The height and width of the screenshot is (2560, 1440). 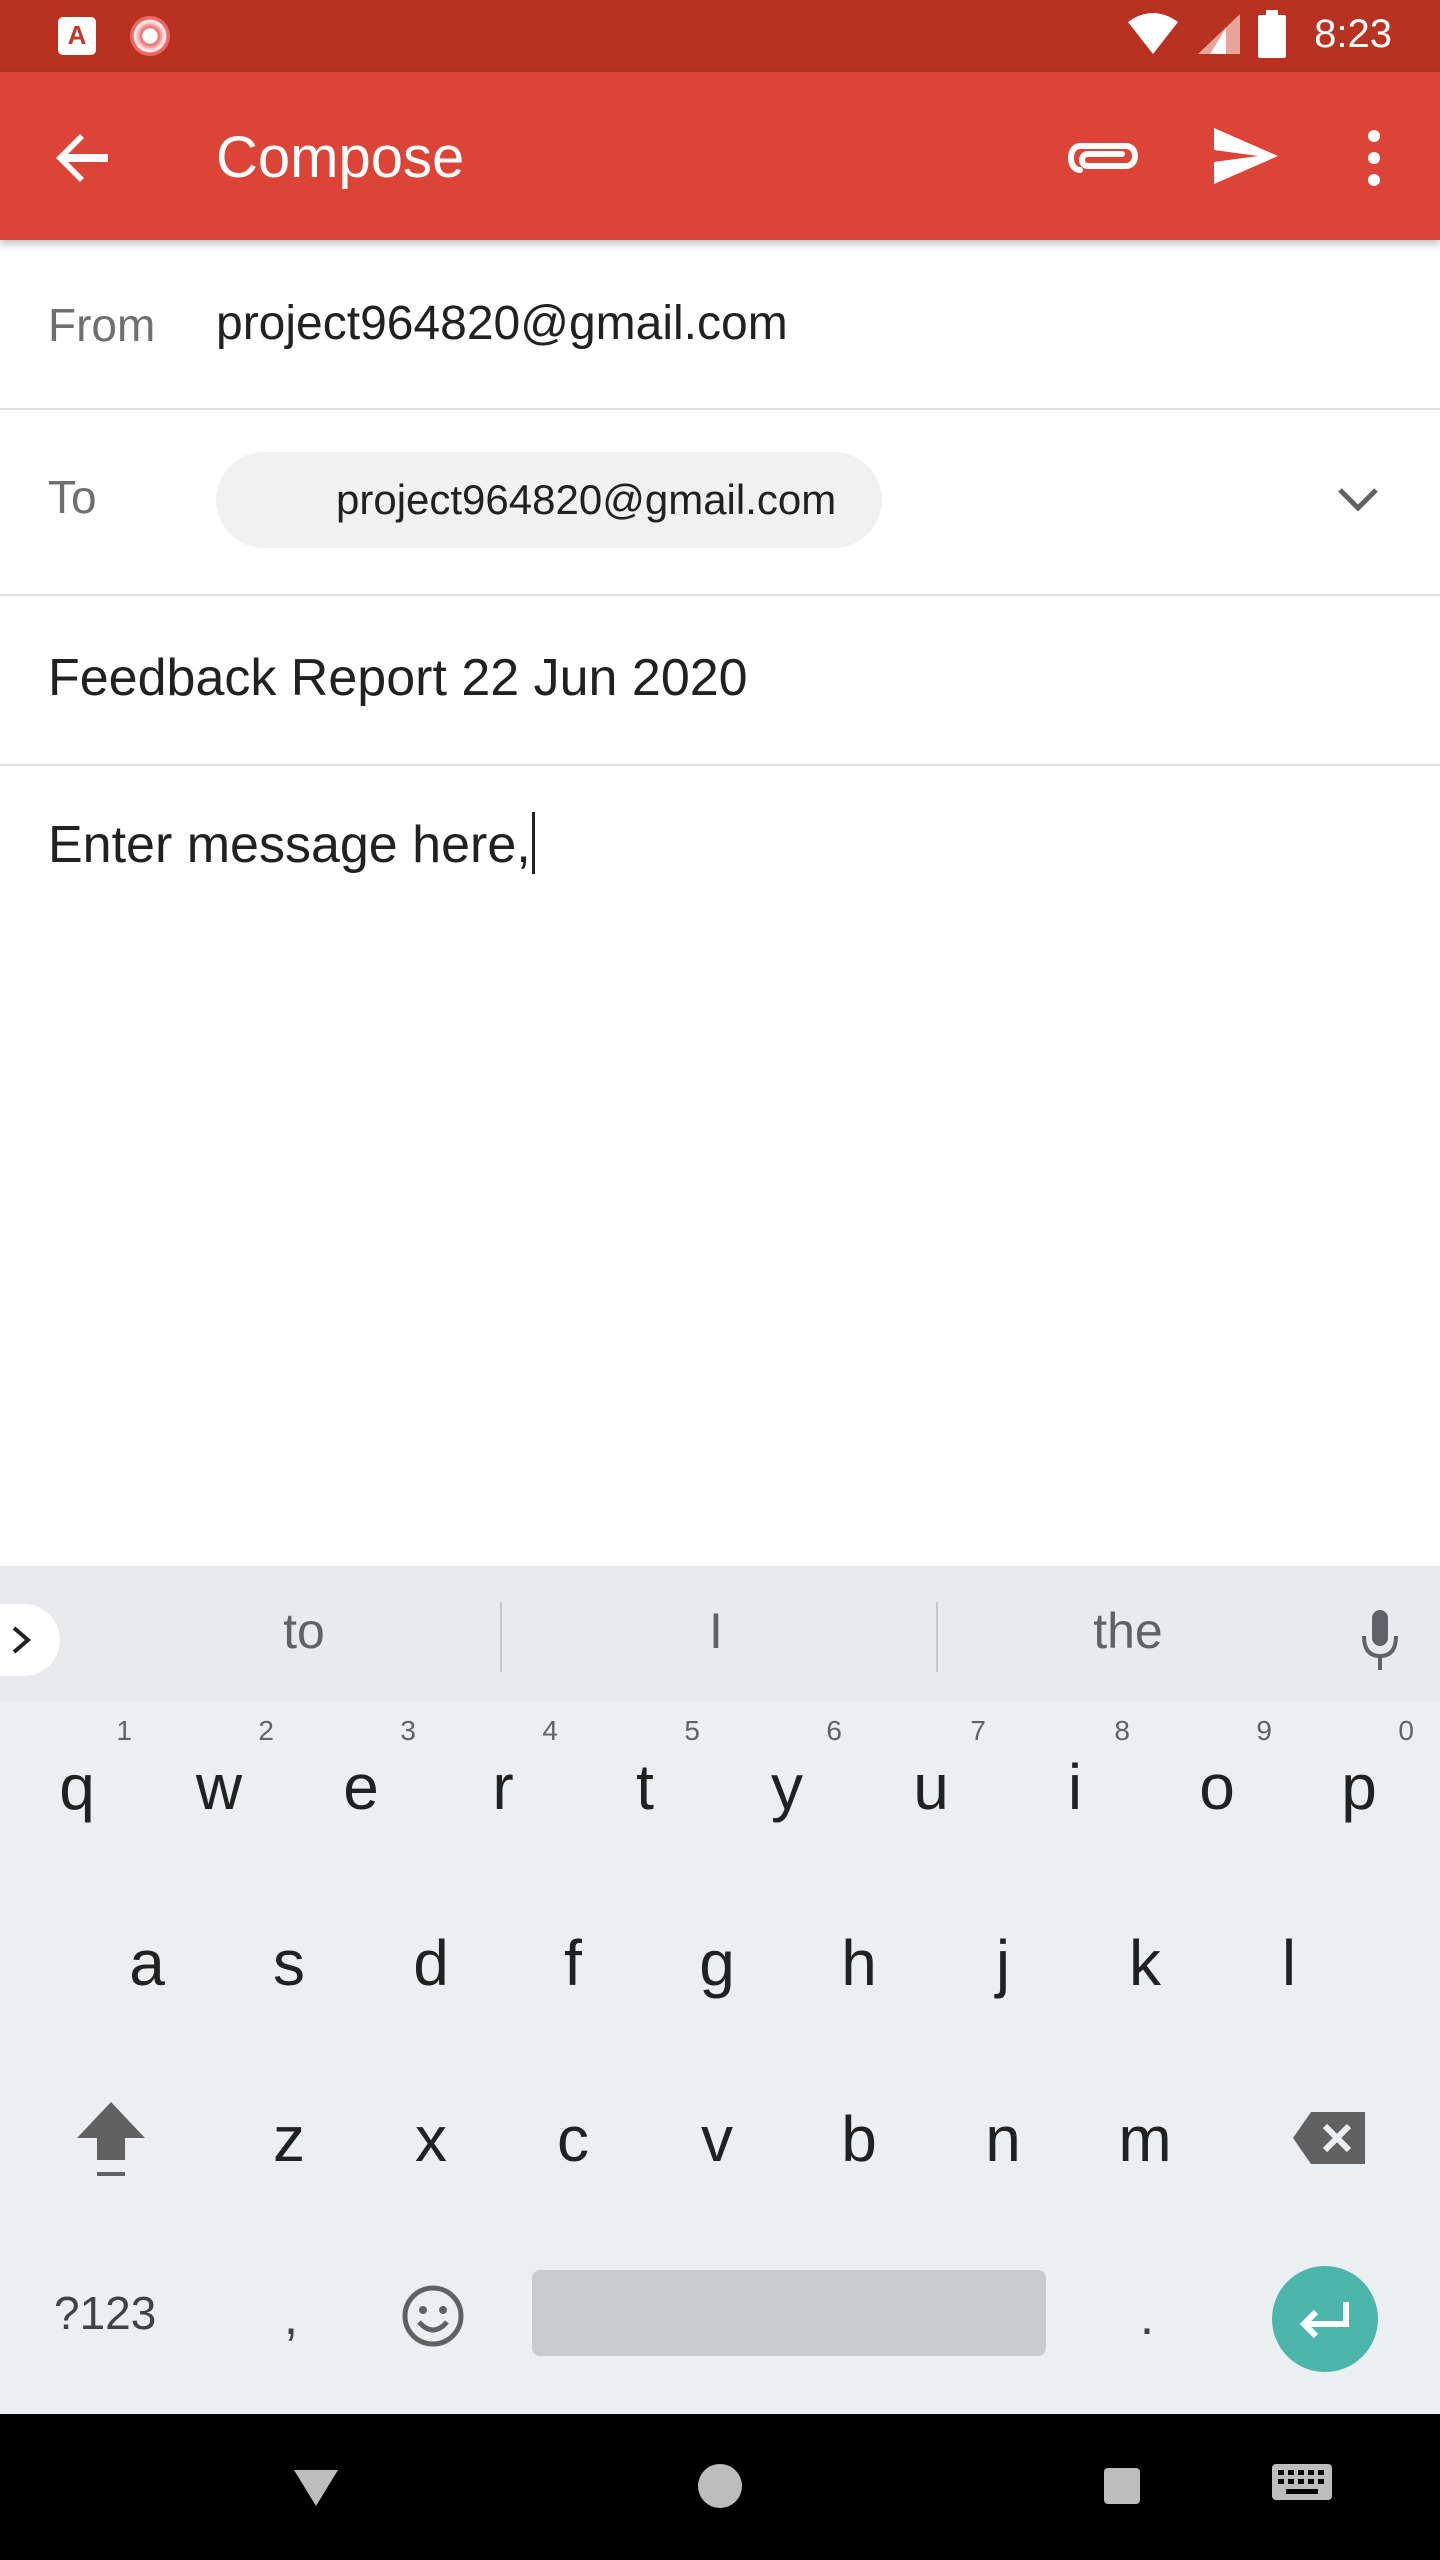 What do you see at coordinates (289, 2139) in the screenshot?
I see `key-z: z` at bounding box center [289, 2139].